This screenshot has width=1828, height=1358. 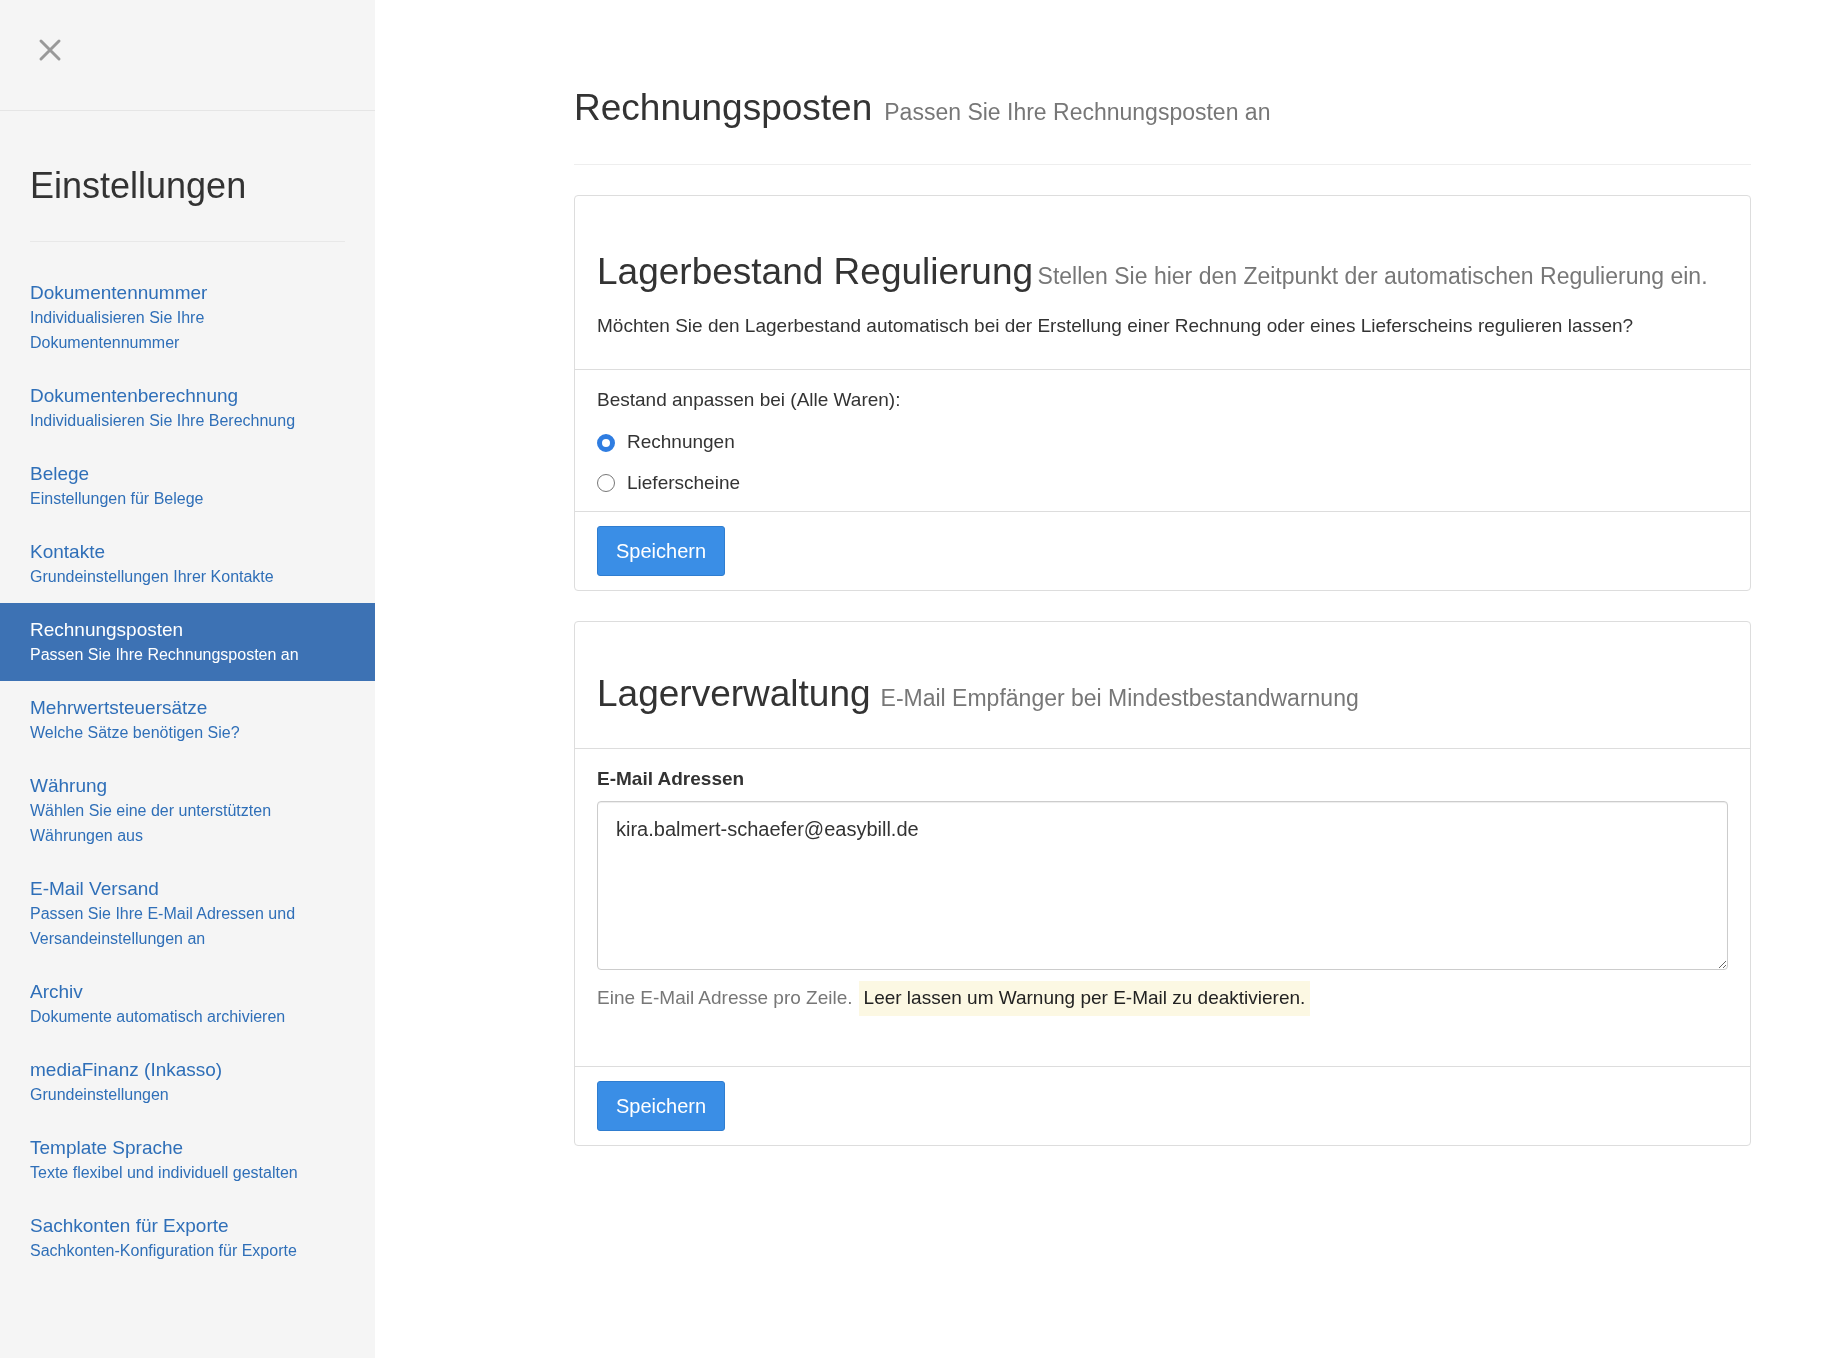 I want to click on question-text: Möchten Sie den Lagerbestand automatisch bei der Erstellung einer Rechnung oder eines Lieferscheins regulieren lassen?, so click(x=1116, y=326).